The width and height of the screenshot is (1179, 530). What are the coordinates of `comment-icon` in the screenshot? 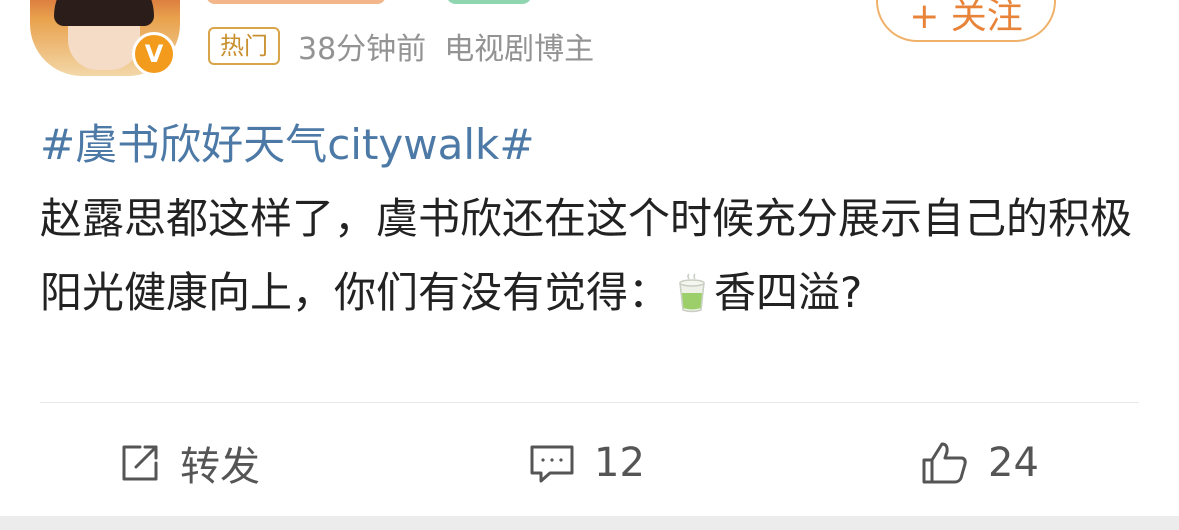 It's located at (552, 463).